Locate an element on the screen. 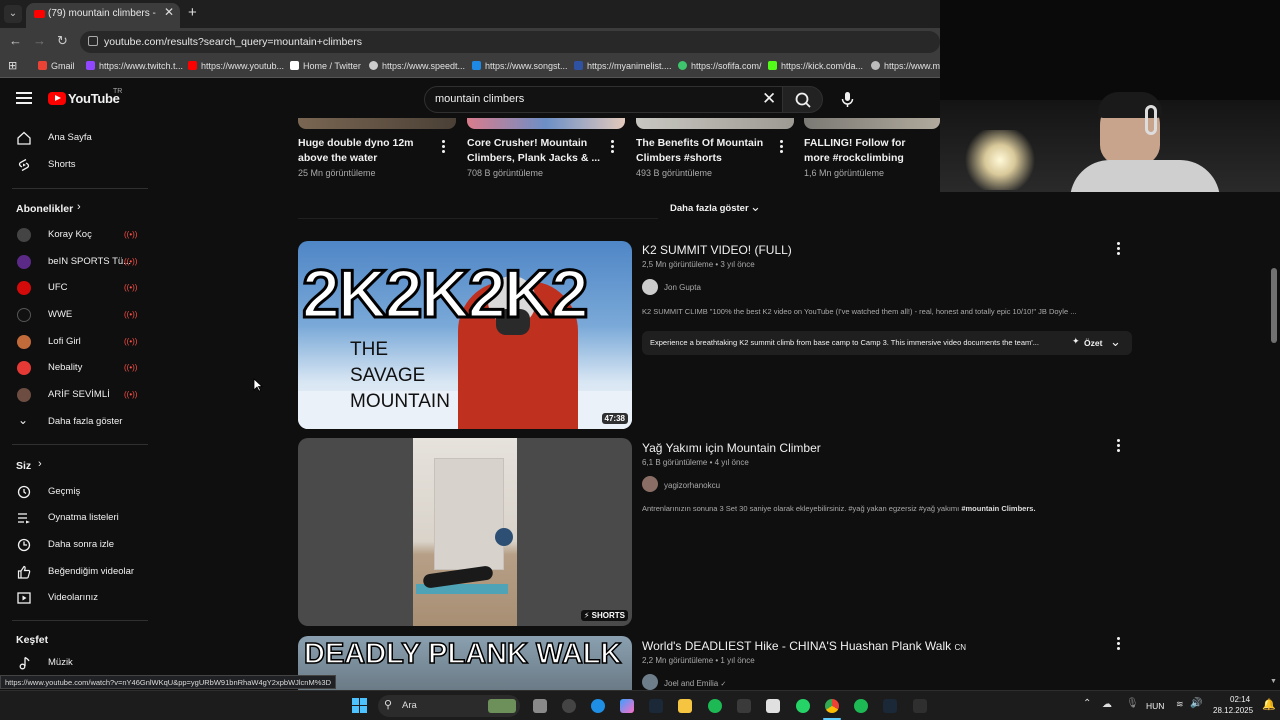 The image size is (1280, 720). channel-name: Jon Gupta is located at coordinates (682, 287).